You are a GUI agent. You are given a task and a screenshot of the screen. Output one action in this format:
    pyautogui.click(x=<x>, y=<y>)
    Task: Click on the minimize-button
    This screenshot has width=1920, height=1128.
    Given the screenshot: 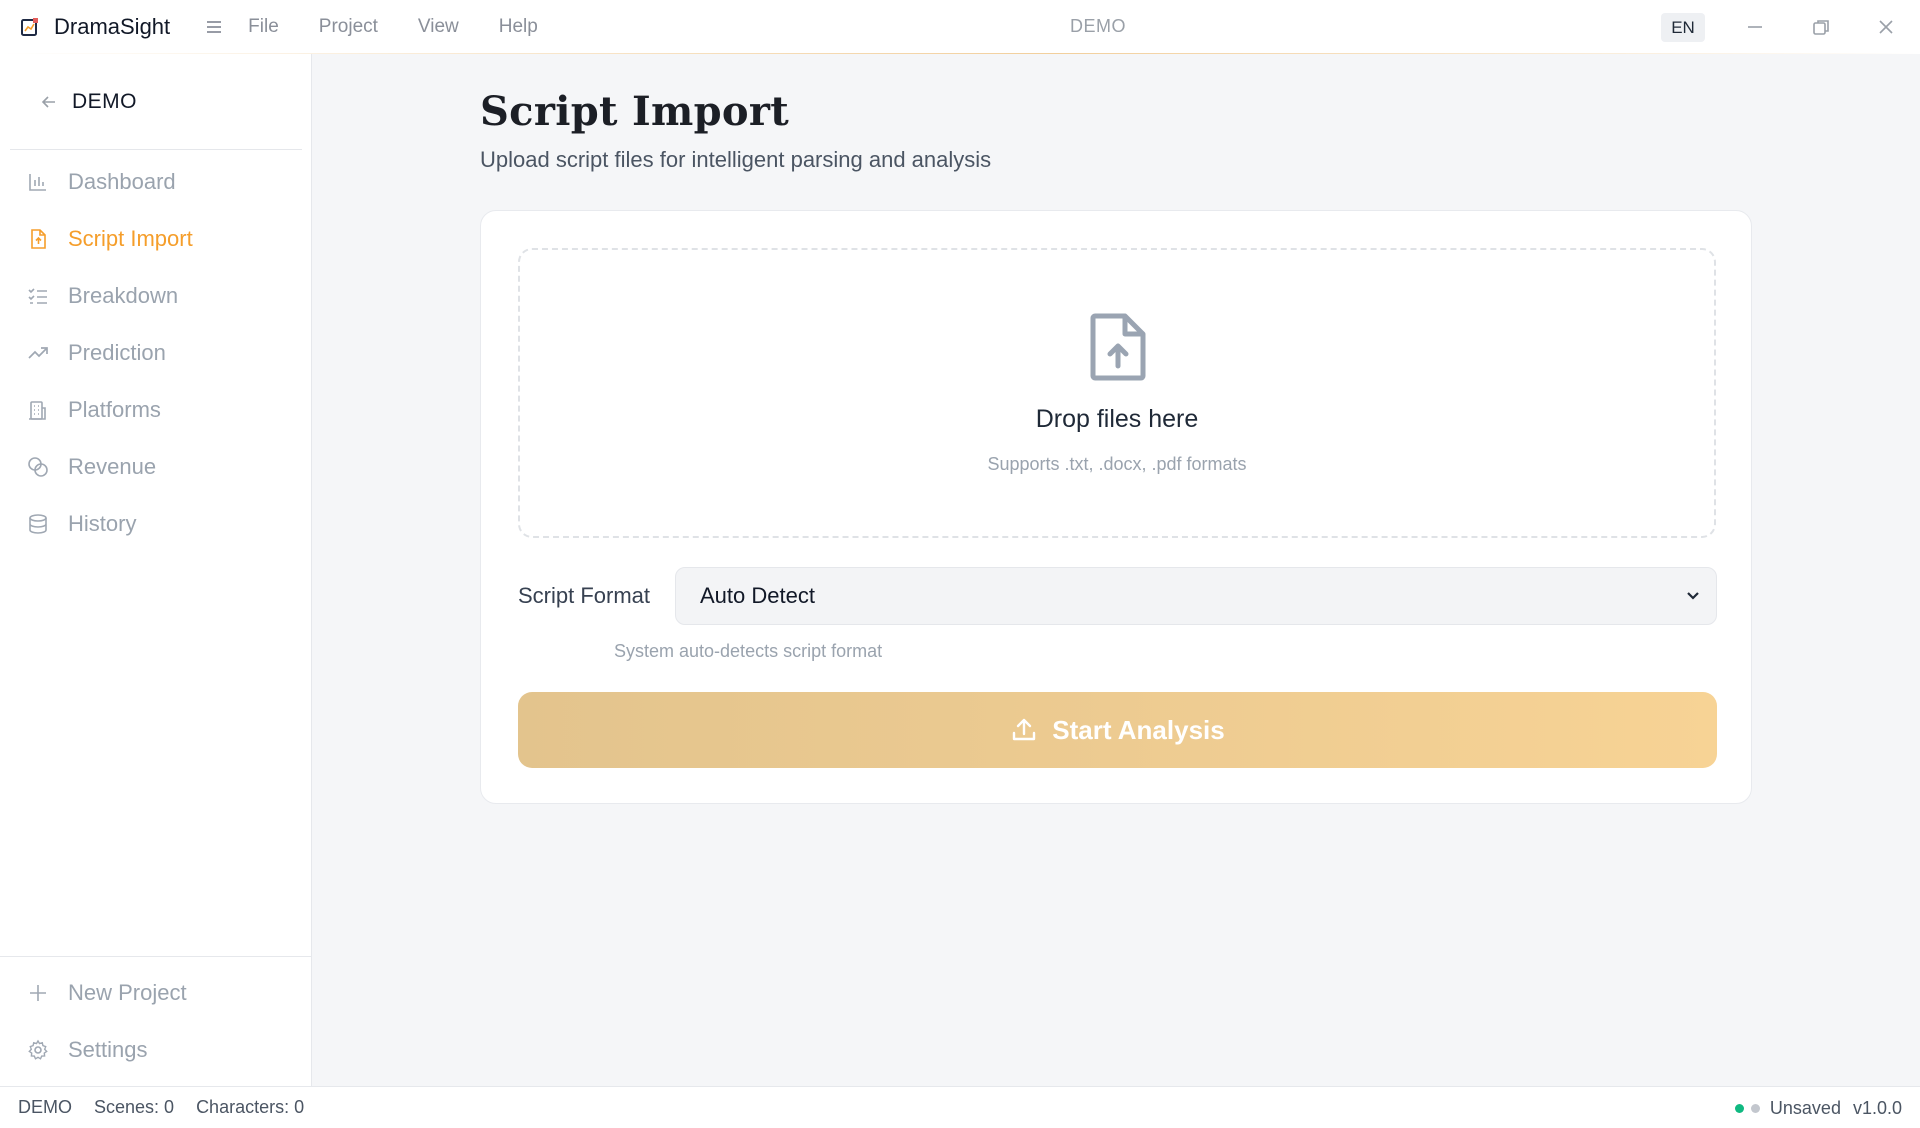 What is the action you would take?
    pyautogui.click(x=1755, y=27)
    